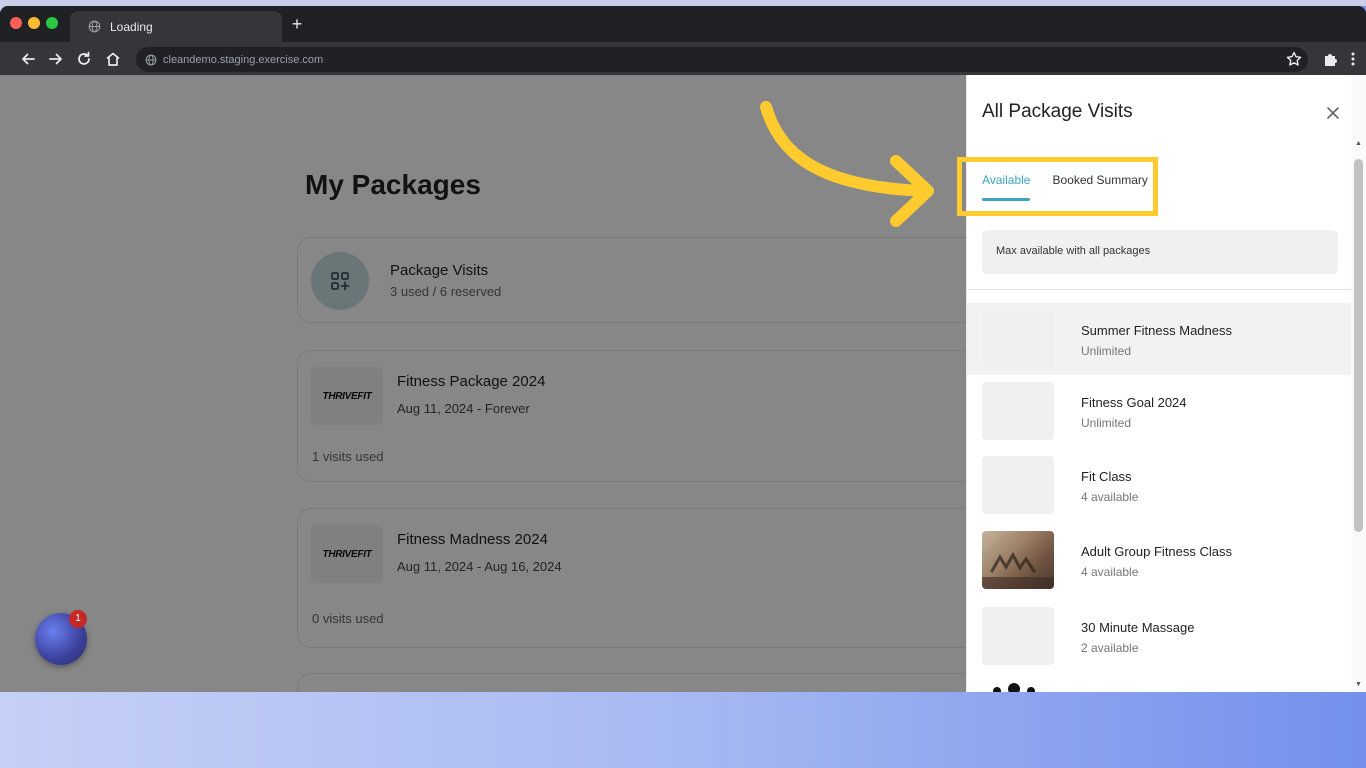 This screenshot has width=1366, height=768. Describe the element at coordinates (84, 59) in the screenshot. I see `reload-icon` at that location.